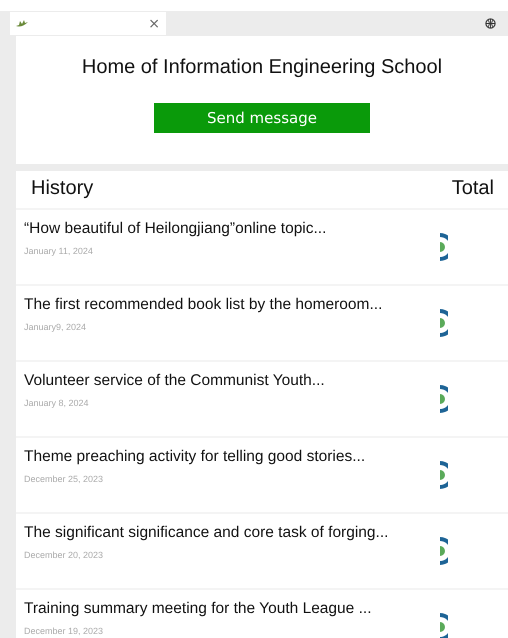 The width and height of the screenshot is (508, 638). What do you see at coordinates (473, 188) in the screenshot?
I see `total-heading: Total` at bounding box center [473, 188].